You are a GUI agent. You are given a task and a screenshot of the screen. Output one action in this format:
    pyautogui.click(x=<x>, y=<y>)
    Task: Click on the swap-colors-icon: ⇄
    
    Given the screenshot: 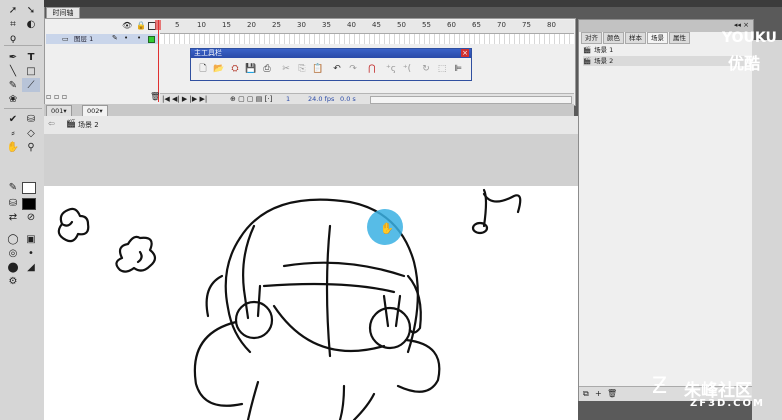 What is the action you would take?
    pyautogui.click(x=13, y=217)
    